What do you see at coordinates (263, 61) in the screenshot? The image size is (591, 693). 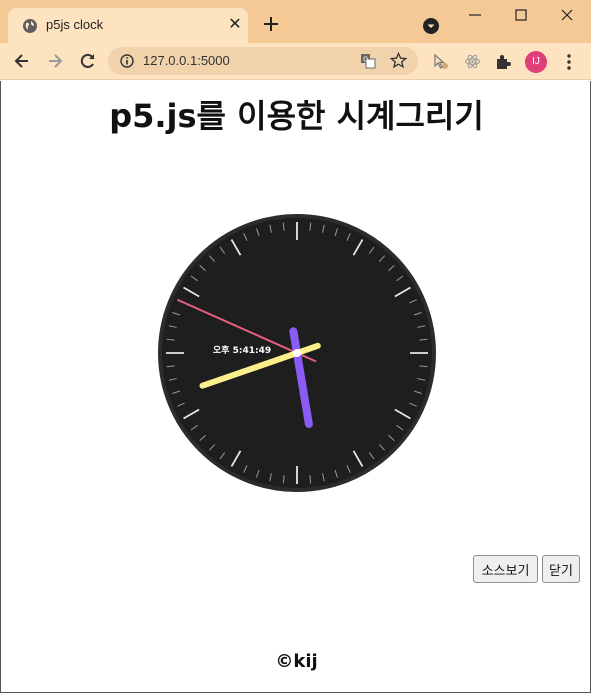 I see `address-bar: 127.0.0.1:5000 G` at bounding box center [263, 61].